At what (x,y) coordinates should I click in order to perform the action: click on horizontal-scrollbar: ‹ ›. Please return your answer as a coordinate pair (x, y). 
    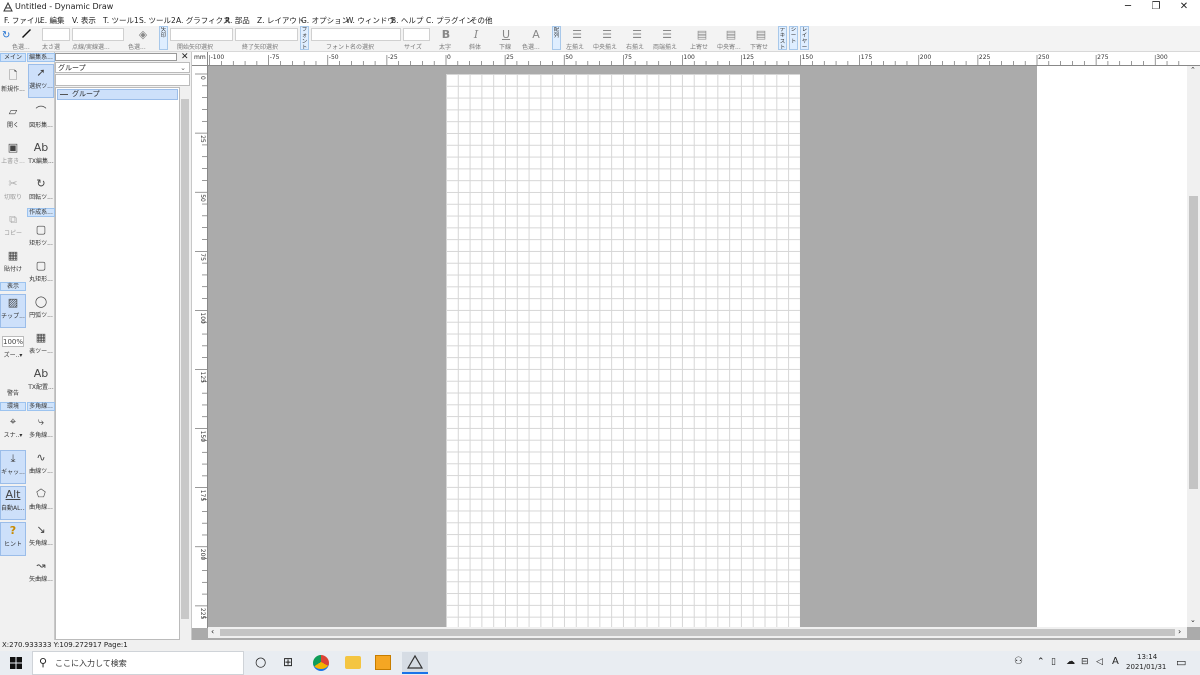
    Looking at the image, I should click on (697, 632).